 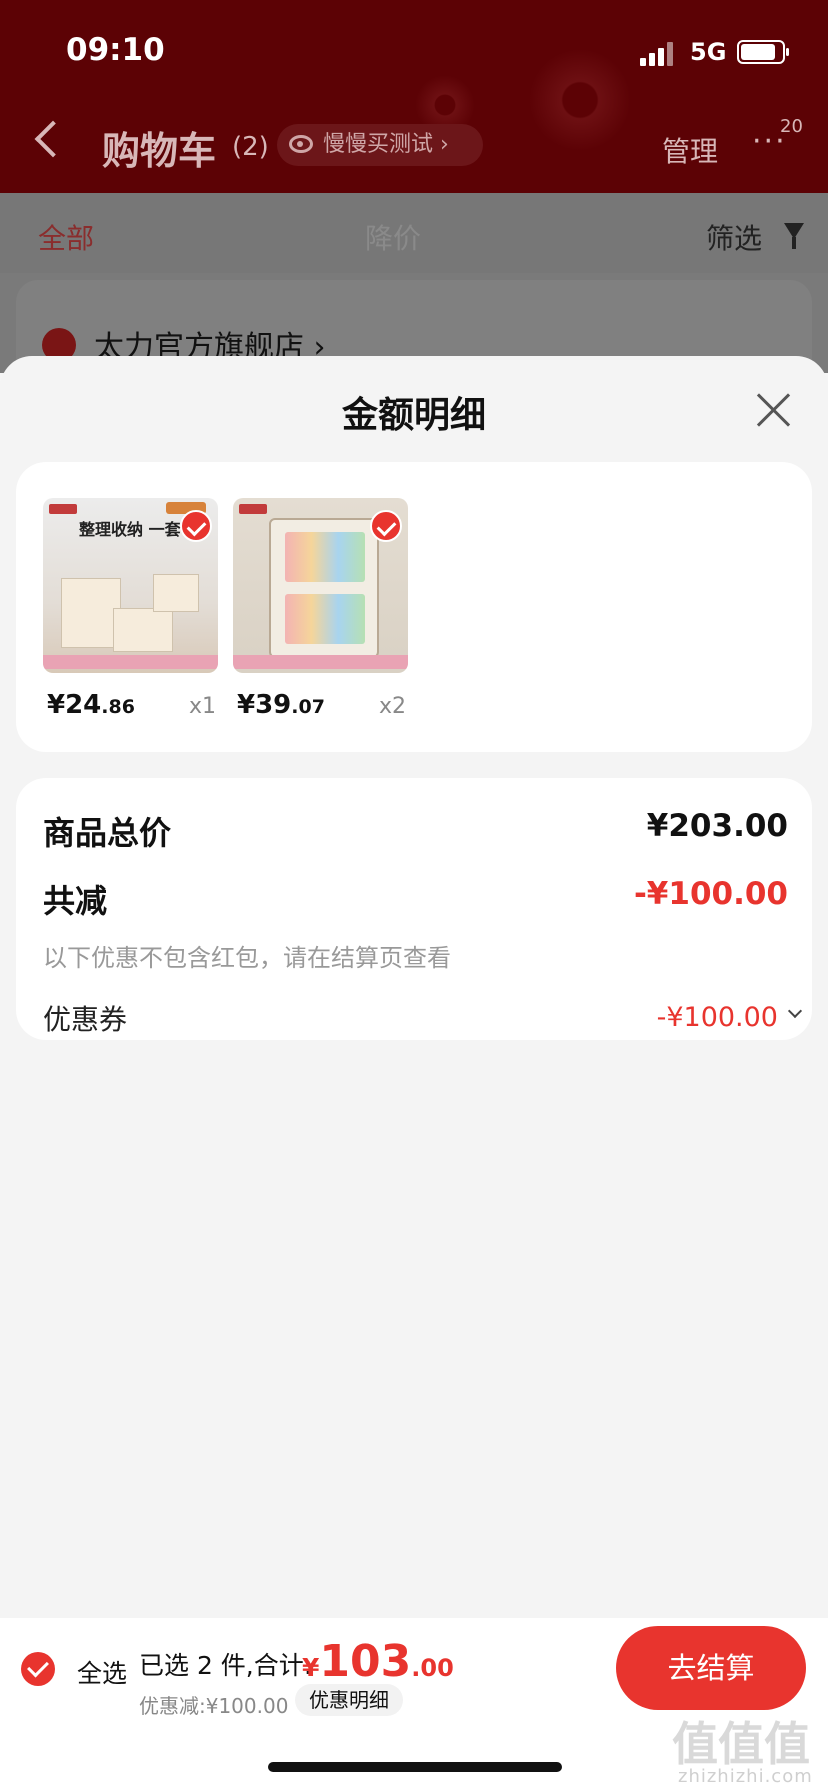 What do you see at coordinates (415, 1767) in the screenshot?
I see `home-indicator` at bounding box center [415, 1767].